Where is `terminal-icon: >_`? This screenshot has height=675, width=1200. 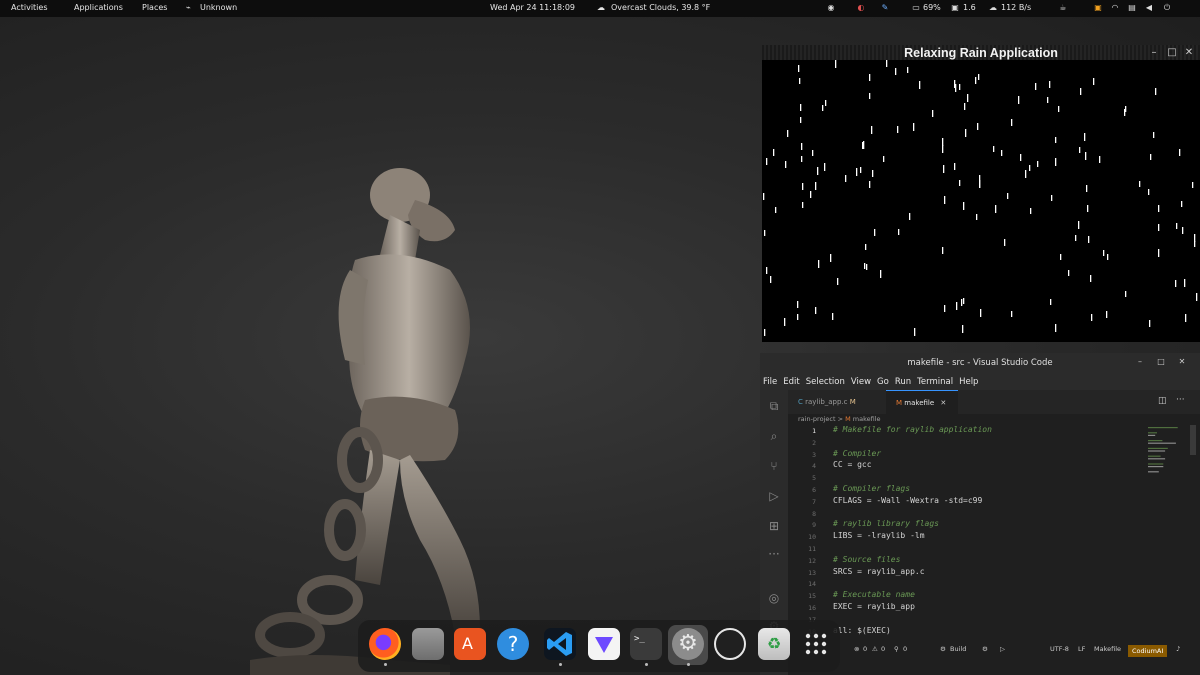 terminal-icon: >_ is located at coordinates (646, 644).